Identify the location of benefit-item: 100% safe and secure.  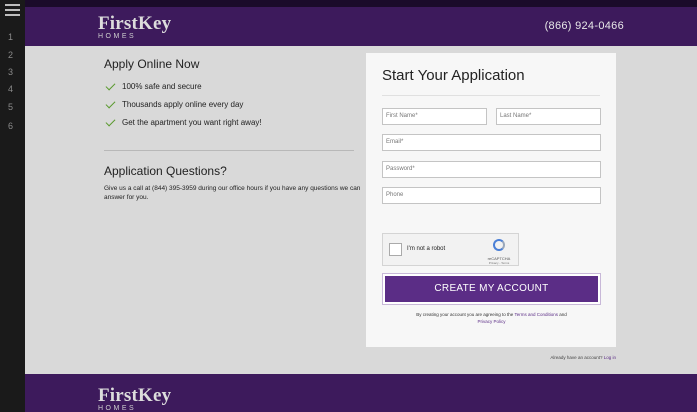
(183, 87).